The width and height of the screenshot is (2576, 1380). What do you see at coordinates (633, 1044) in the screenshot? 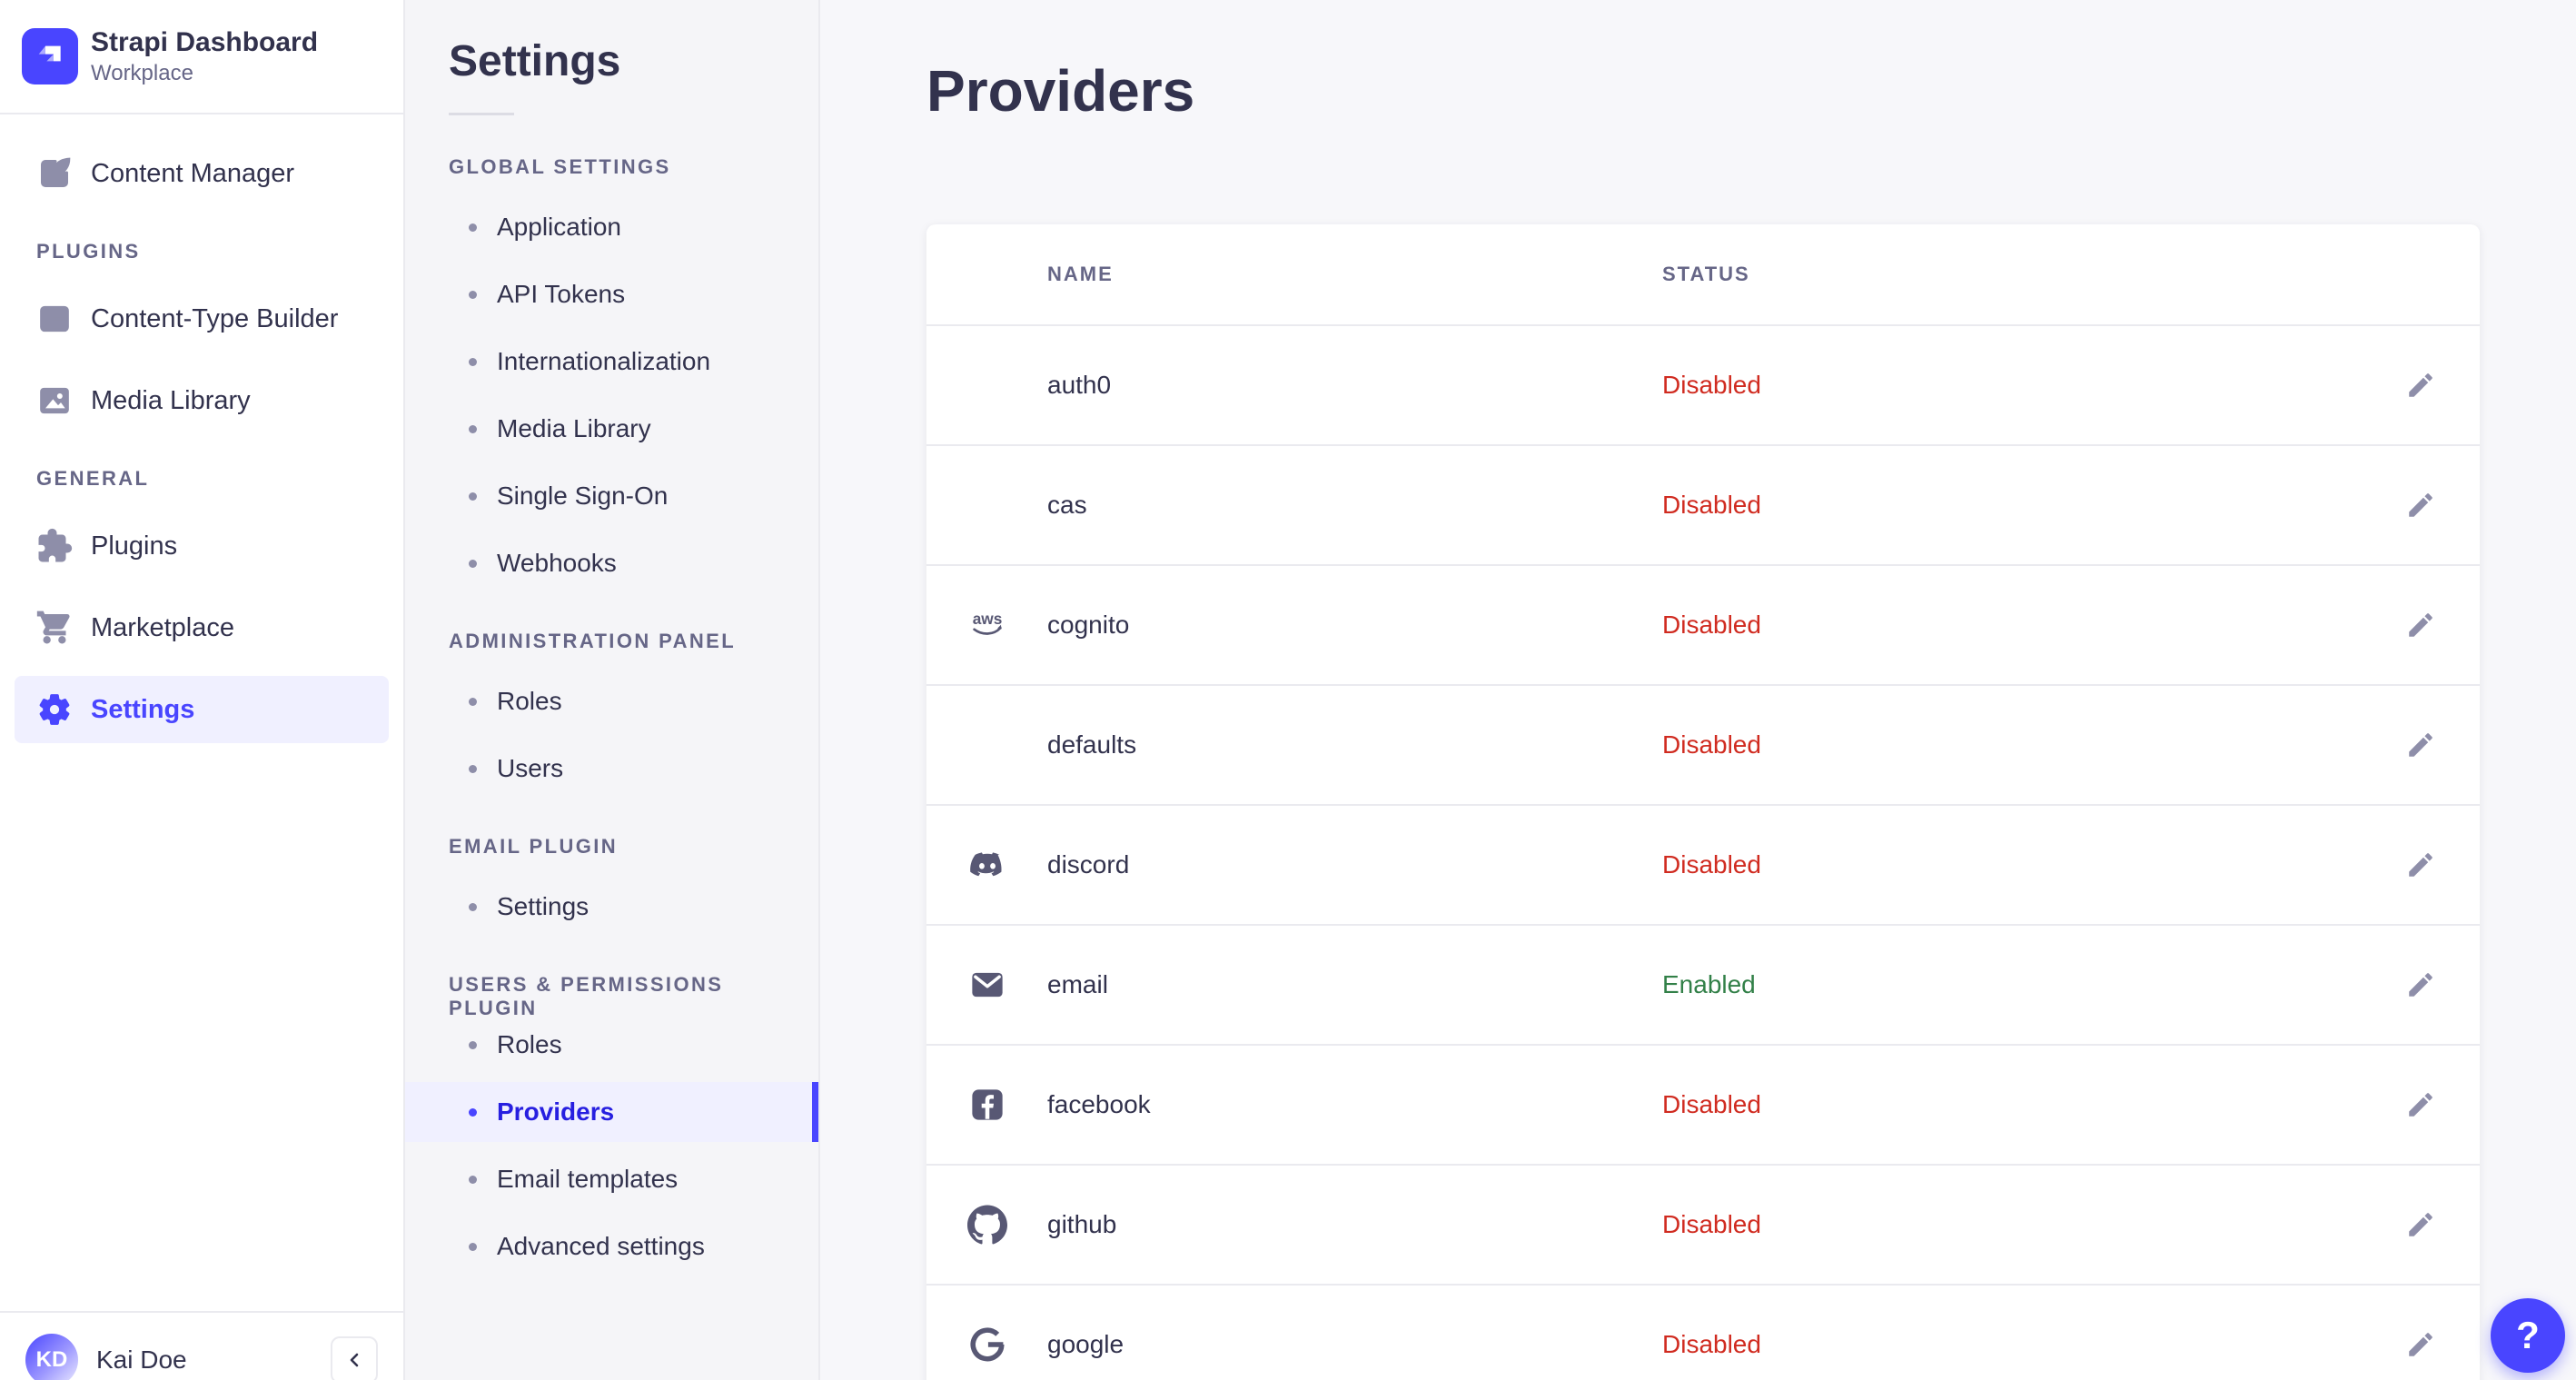
I see `subnav-item-roles-up: Roles` at bounding box center [633, 1044].